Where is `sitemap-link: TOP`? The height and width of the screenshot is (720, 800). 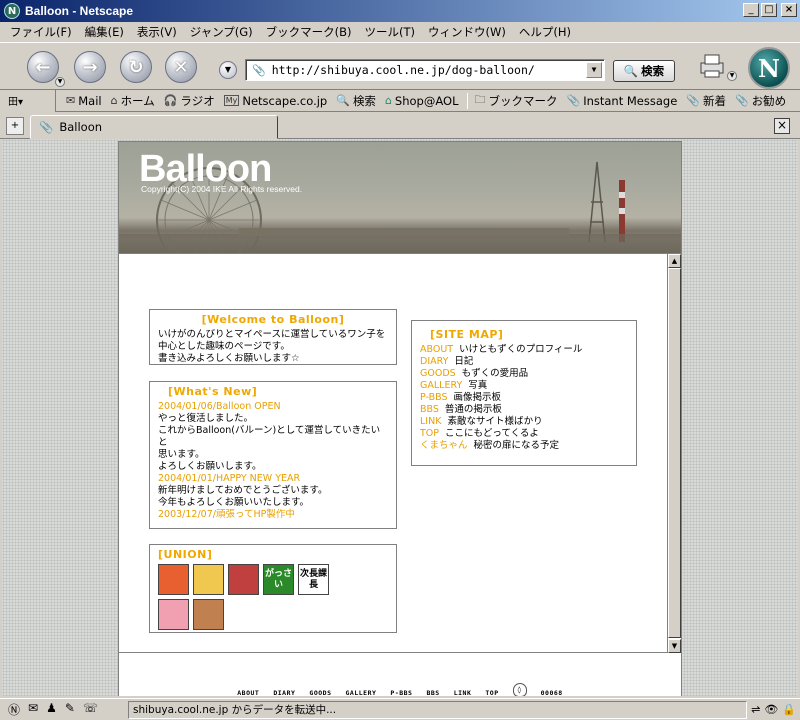
sitemap-link: TOP is located at coordinates (429, 434).